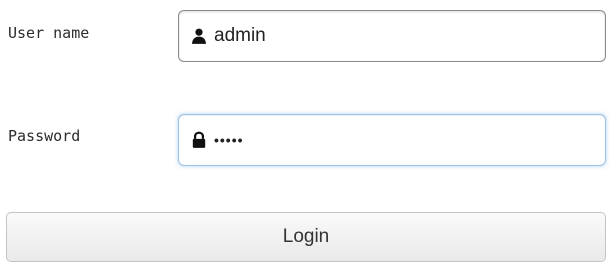 This screenshot has width=612, height=267. I want to click on username-field: admin, so click(392, 36).